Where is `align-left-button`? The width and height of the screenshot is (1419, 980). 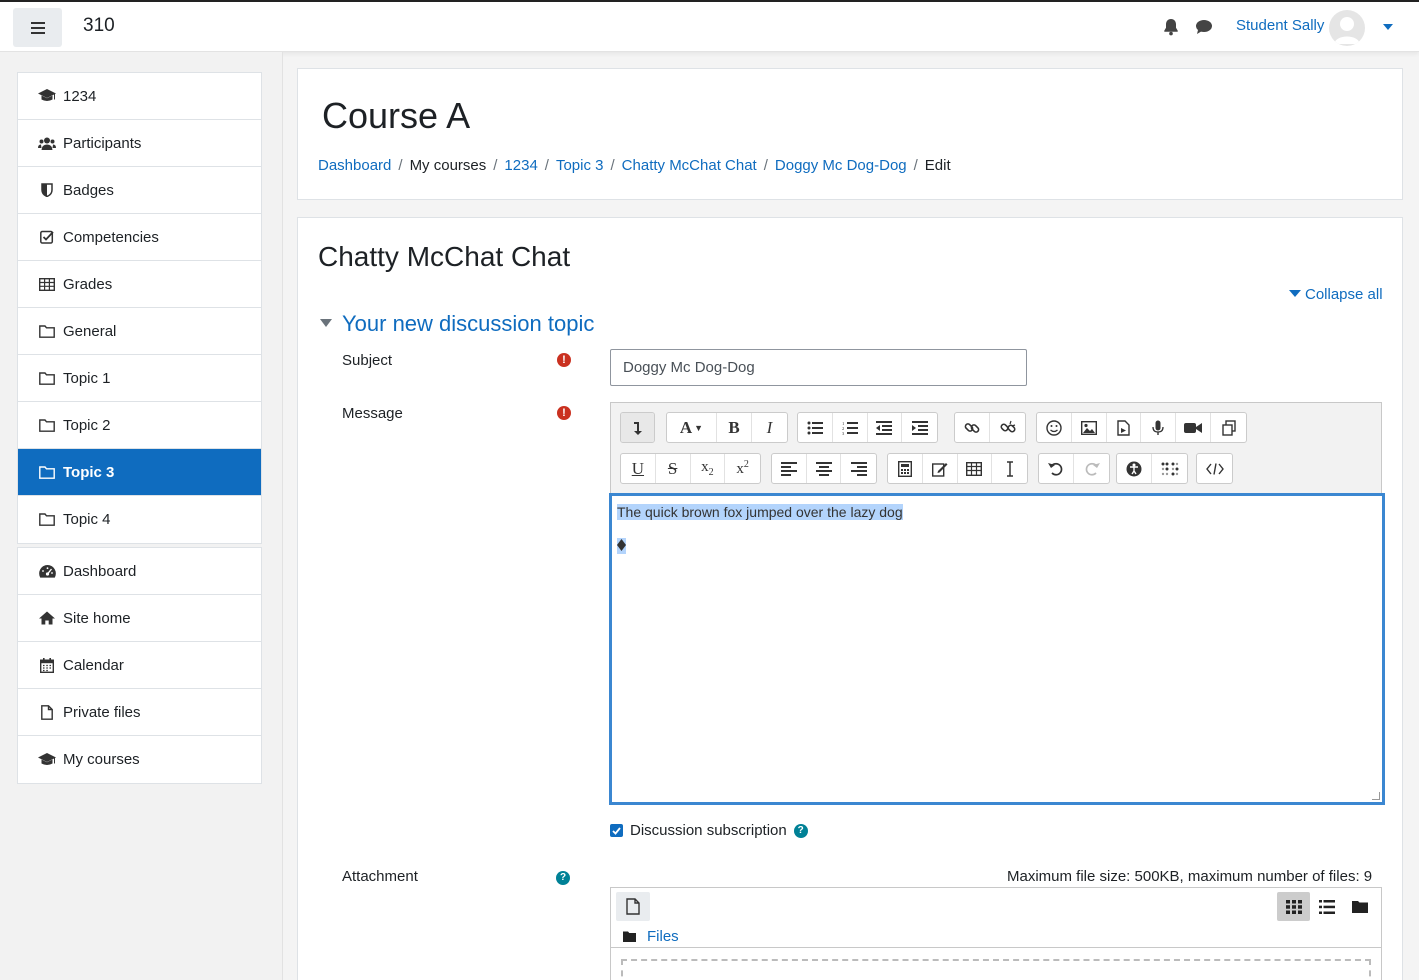
align-left-button is located at coordinates (789, 468).